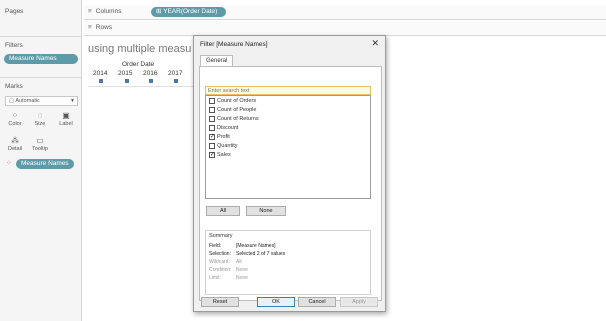 Image resolution: width=606 pixels, height=321 pixels. I want to click on summary-key: Selection:, so click(220, 254).